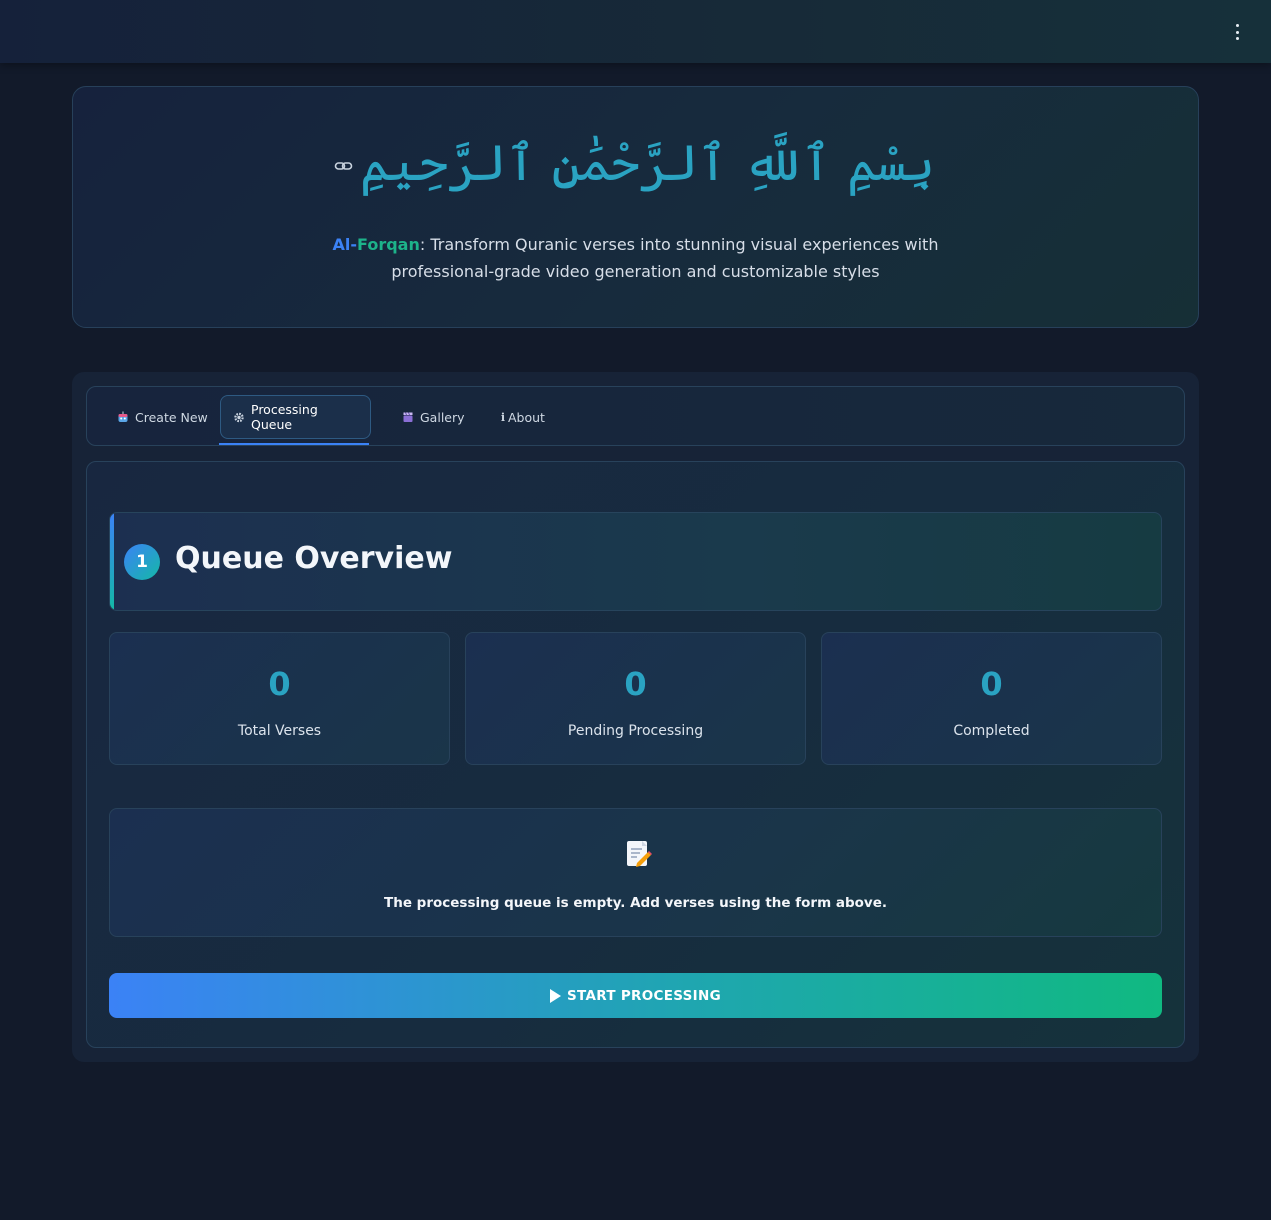  What do you see at coordinates (344, 165) in the screenshot?
I see `link-icon` at bounding box center [344, 165].